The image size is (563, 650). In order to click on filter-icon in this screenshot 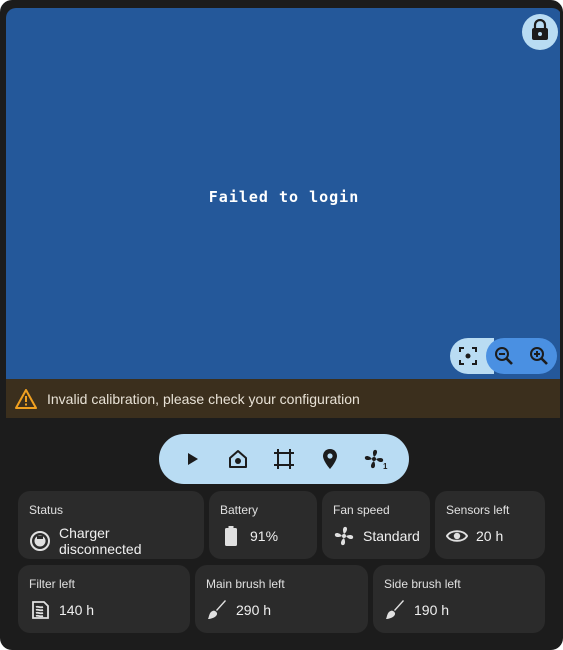, I will do `click(40, 610)`.